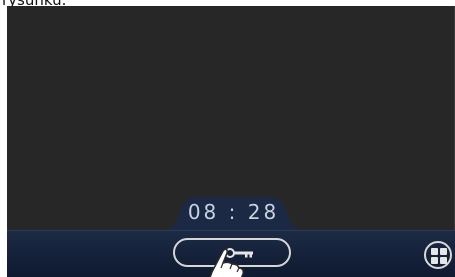 Image resolution: width=455 pixels, height=277 pixels. Describe the element at coordinates (438, 255) in the screenshot. I see `apps-grid-button` at that location.